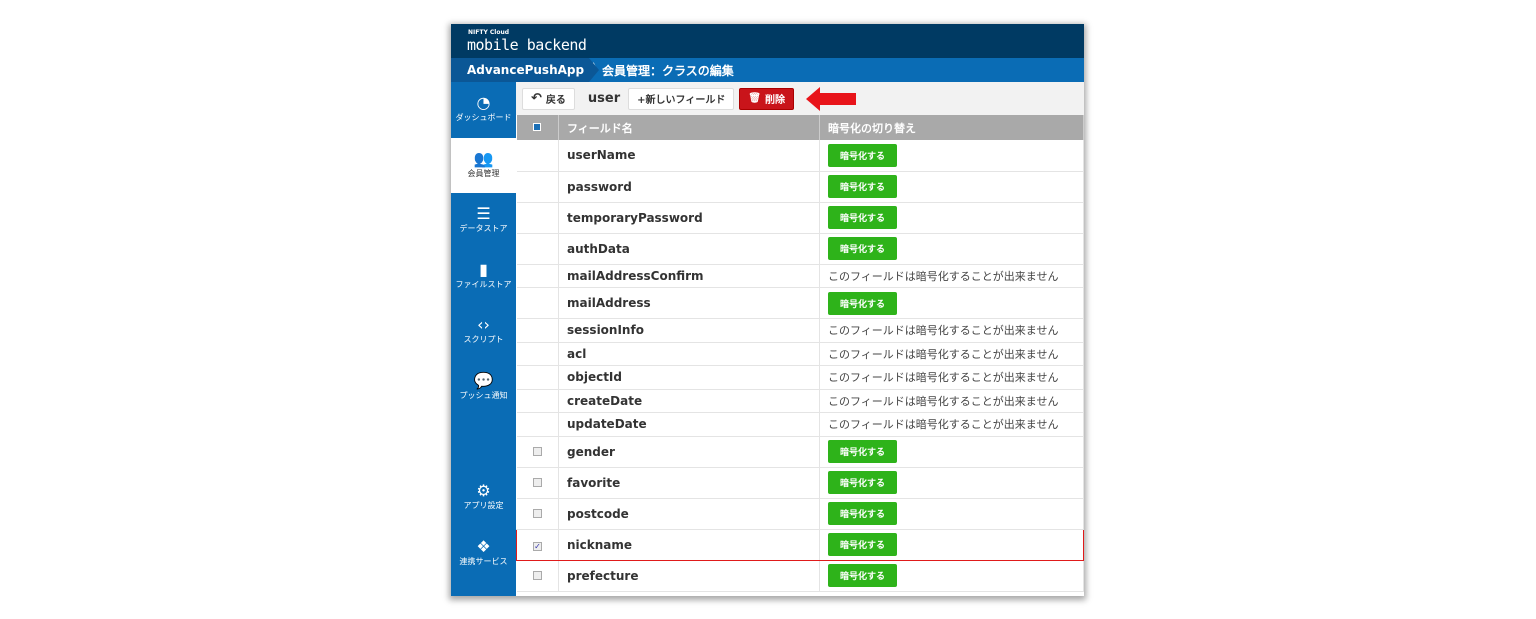 The width and height of the screenshot is (1536, 619). I want to click on sidebar-item-label: ファイルストア, so click(483, 284).